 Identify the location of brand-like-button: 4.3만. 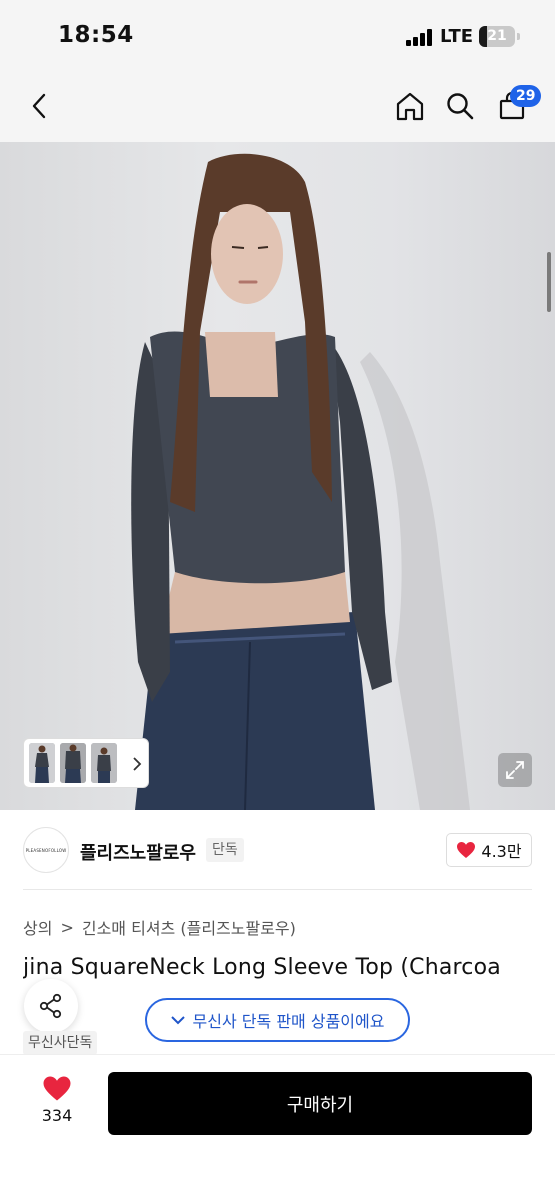
(489, 850).